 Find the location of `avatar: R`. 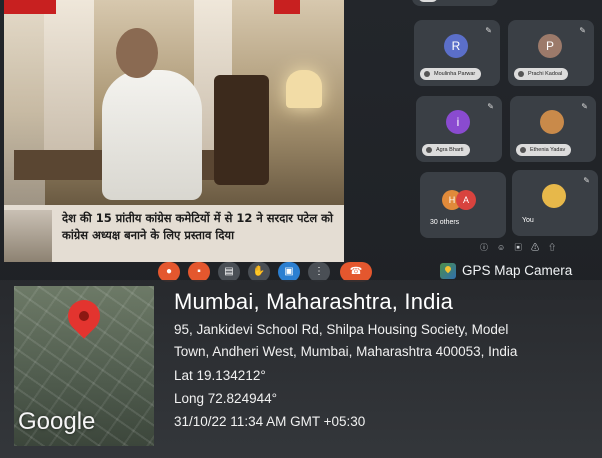

avatar: R is located at coordinates (456, 46).